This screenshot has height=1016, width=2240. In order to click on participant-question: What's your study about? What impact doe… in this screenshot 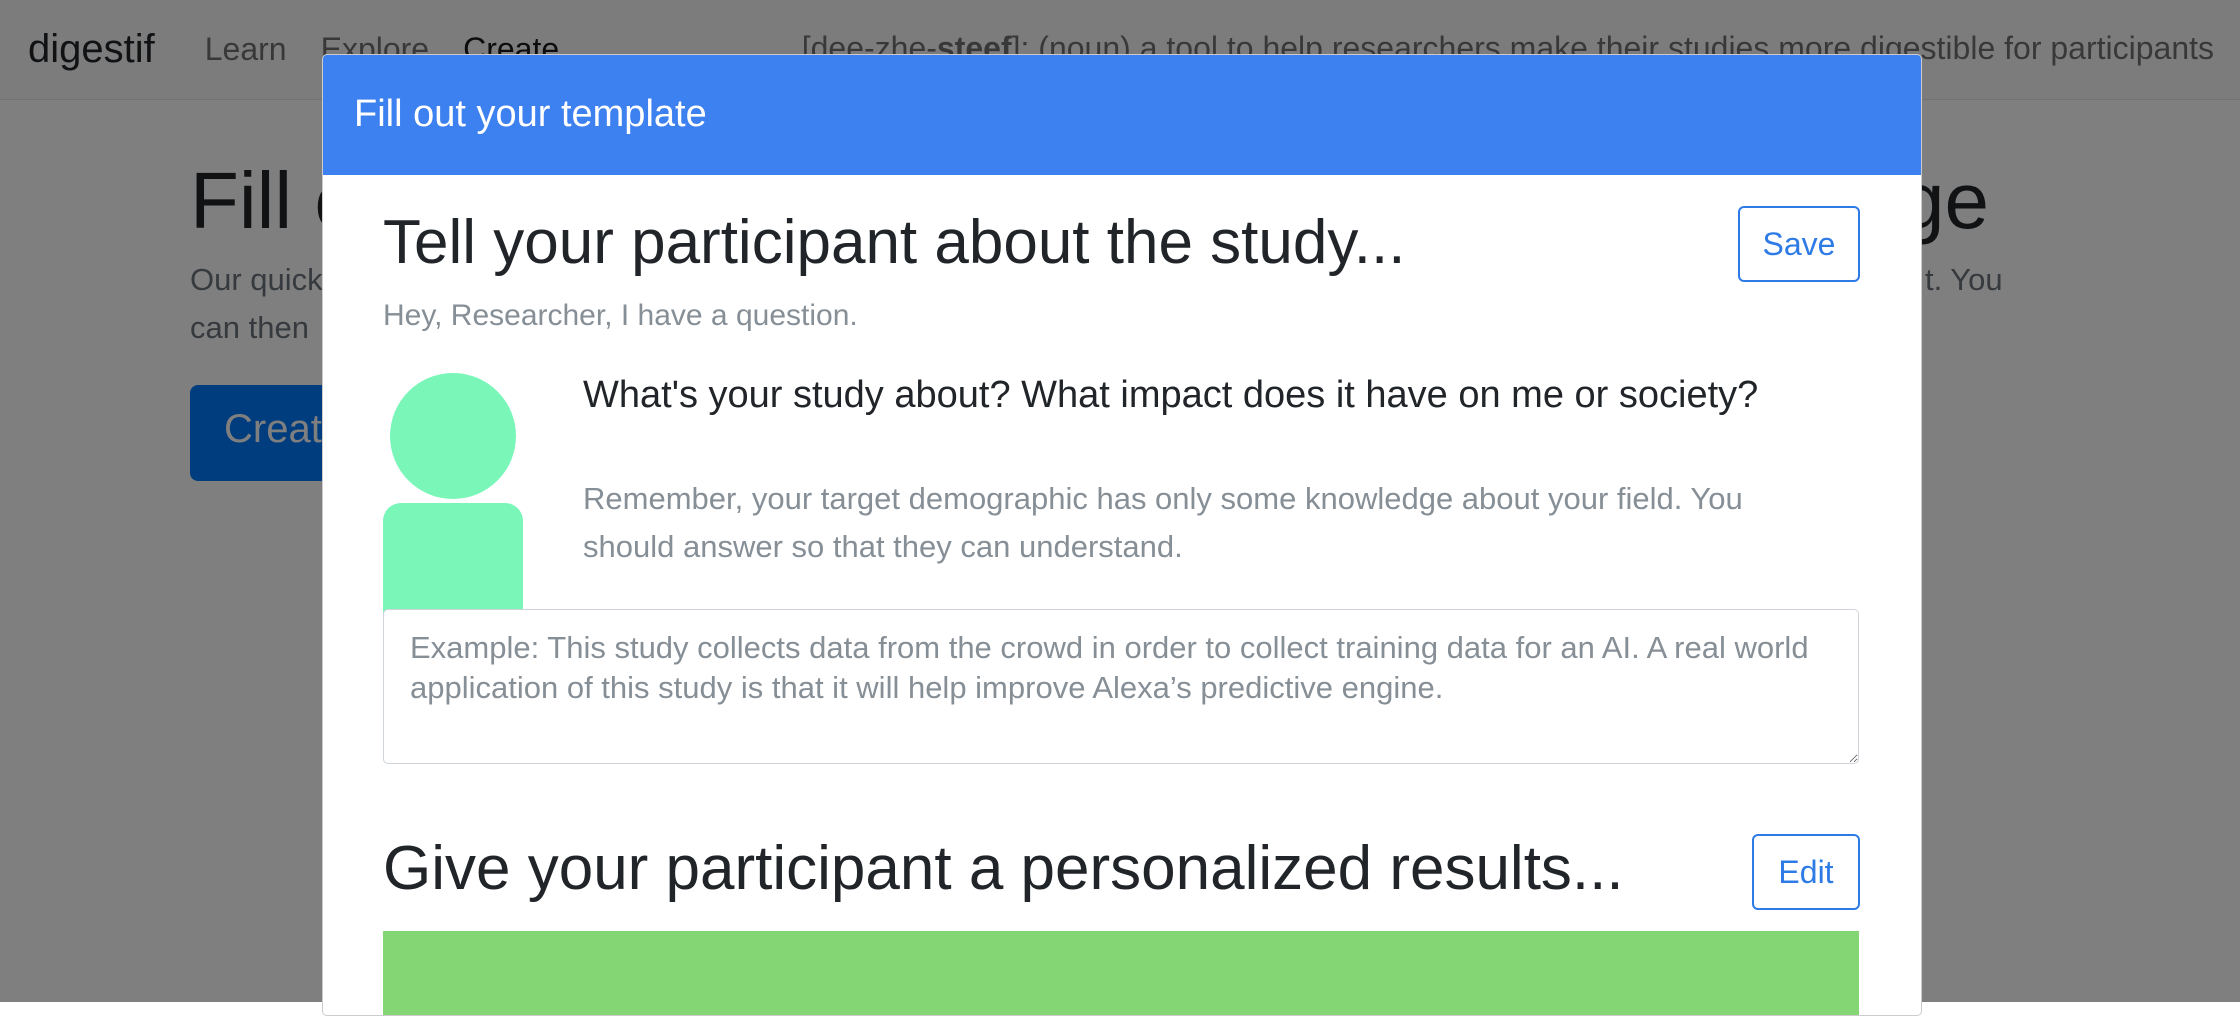, I will do `click(1171, 395)`.